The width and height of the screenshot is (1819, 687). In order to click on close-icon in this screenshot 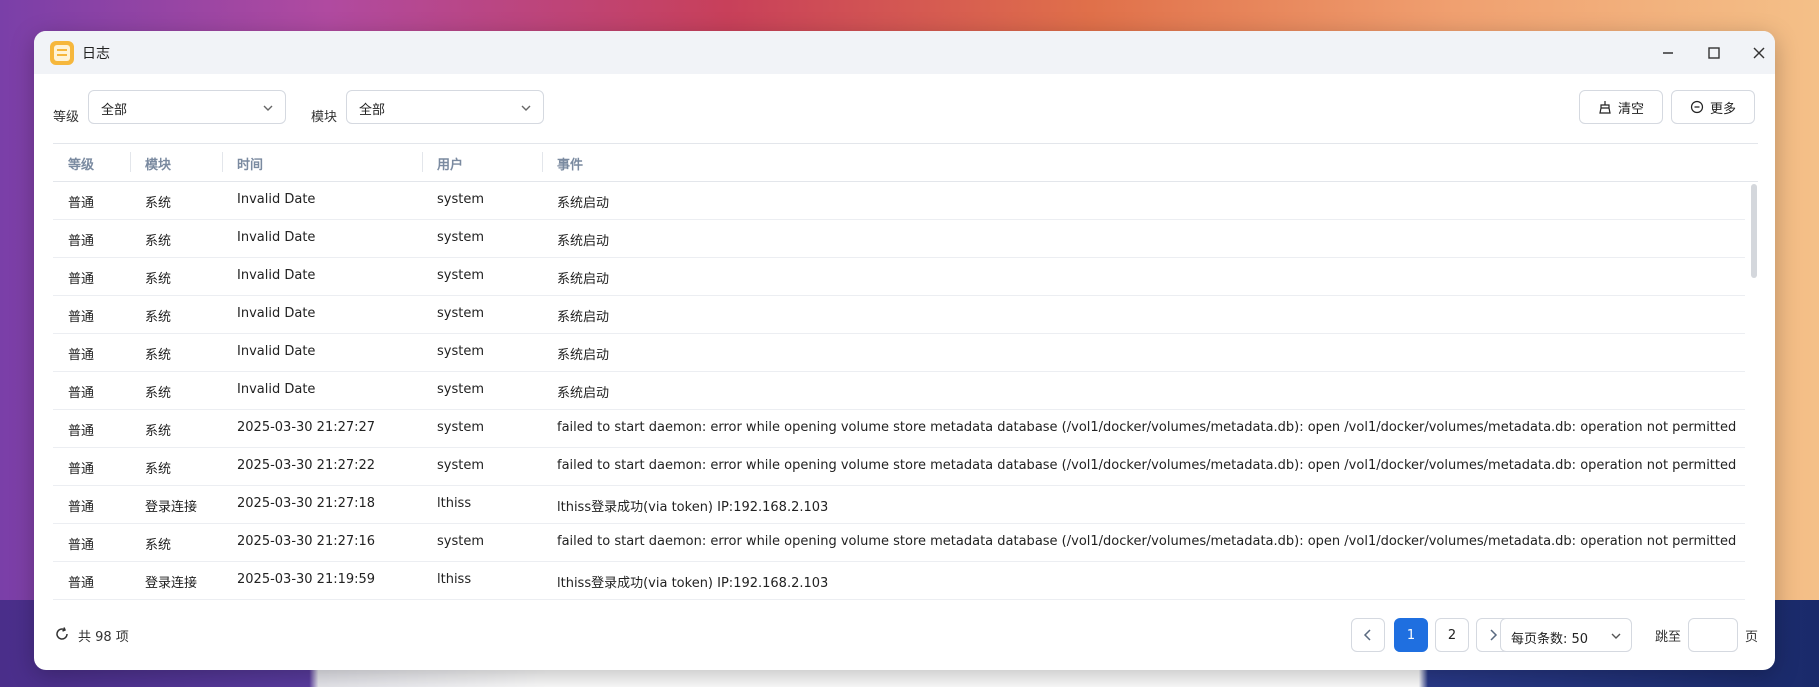, I will do `click(1759, 53)`.